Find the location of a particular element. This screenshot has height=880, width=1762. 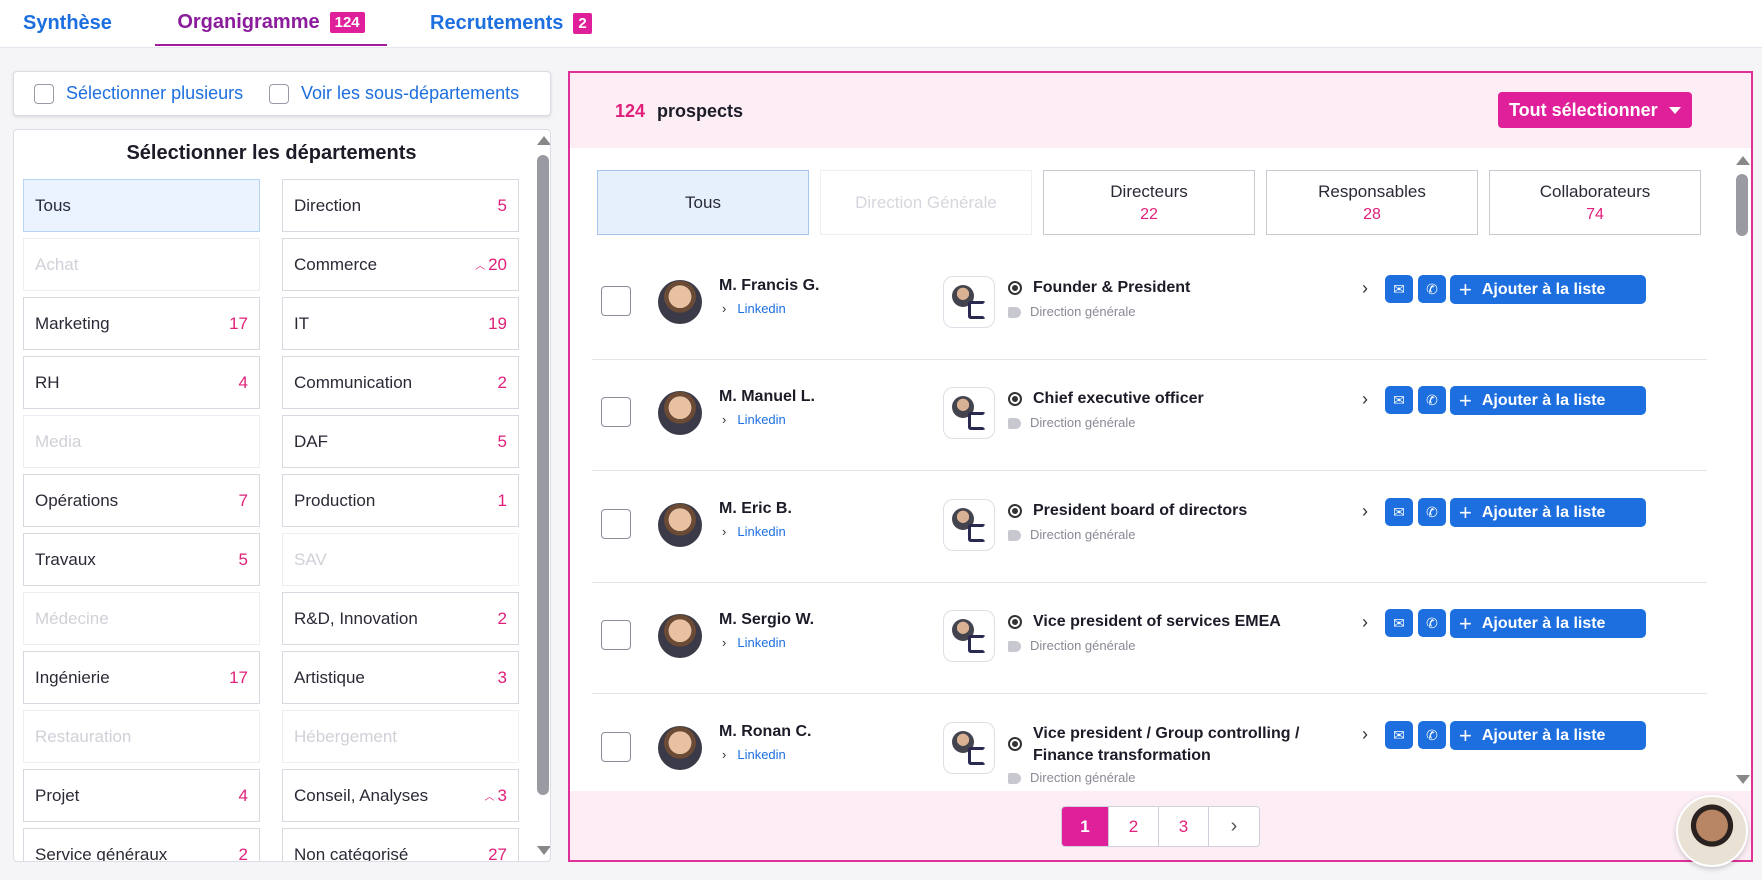

department-rh: RH 4 is located at coordinates (141, 382).